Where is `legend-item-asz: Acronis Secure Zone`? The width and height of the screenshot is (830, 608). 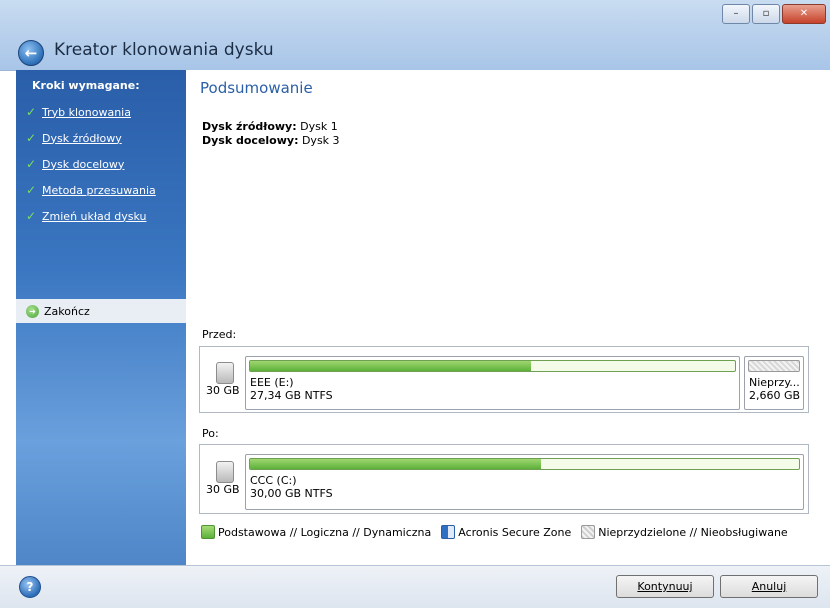
legend-item-asz: Acronis Secure Zone is located at coordinates (506, 532).